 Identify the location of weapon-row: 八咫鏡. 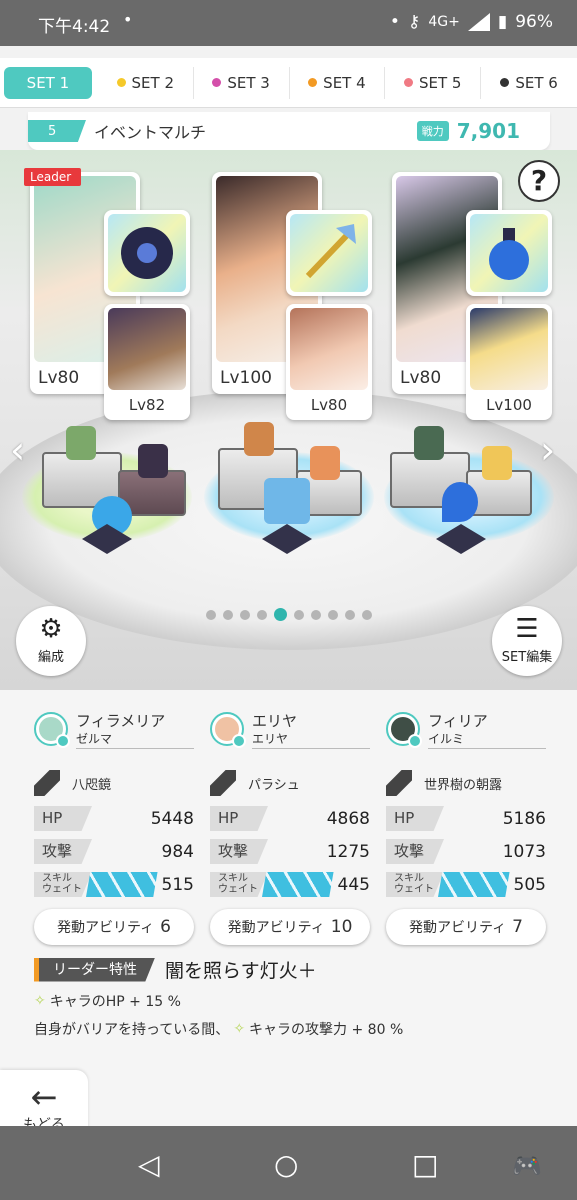
(114, 783).